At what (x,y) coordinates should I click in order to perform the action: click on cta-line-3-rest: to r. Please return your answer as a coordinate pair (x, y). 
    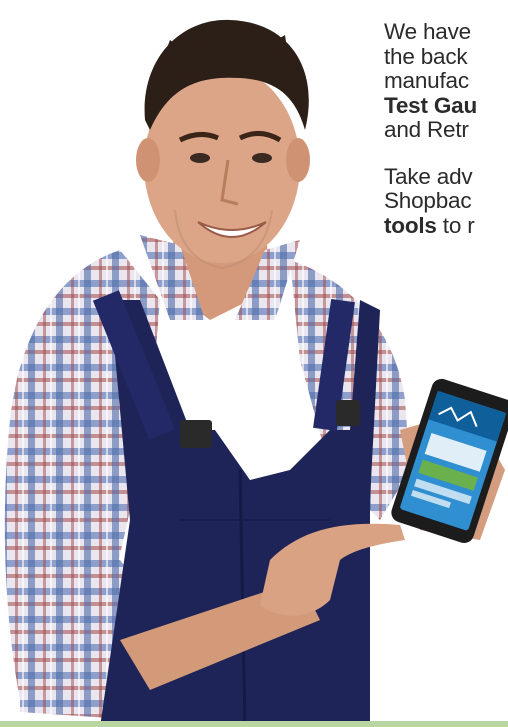
    Looking at the image, I should click on (455, 225).